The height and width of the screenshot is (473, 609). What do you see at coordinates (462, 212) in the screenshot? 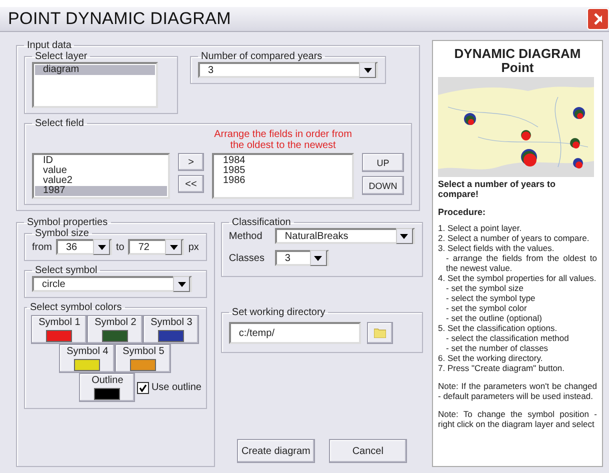
I see `procedure-heading: Procedure:` at bounding box center [462, 212].